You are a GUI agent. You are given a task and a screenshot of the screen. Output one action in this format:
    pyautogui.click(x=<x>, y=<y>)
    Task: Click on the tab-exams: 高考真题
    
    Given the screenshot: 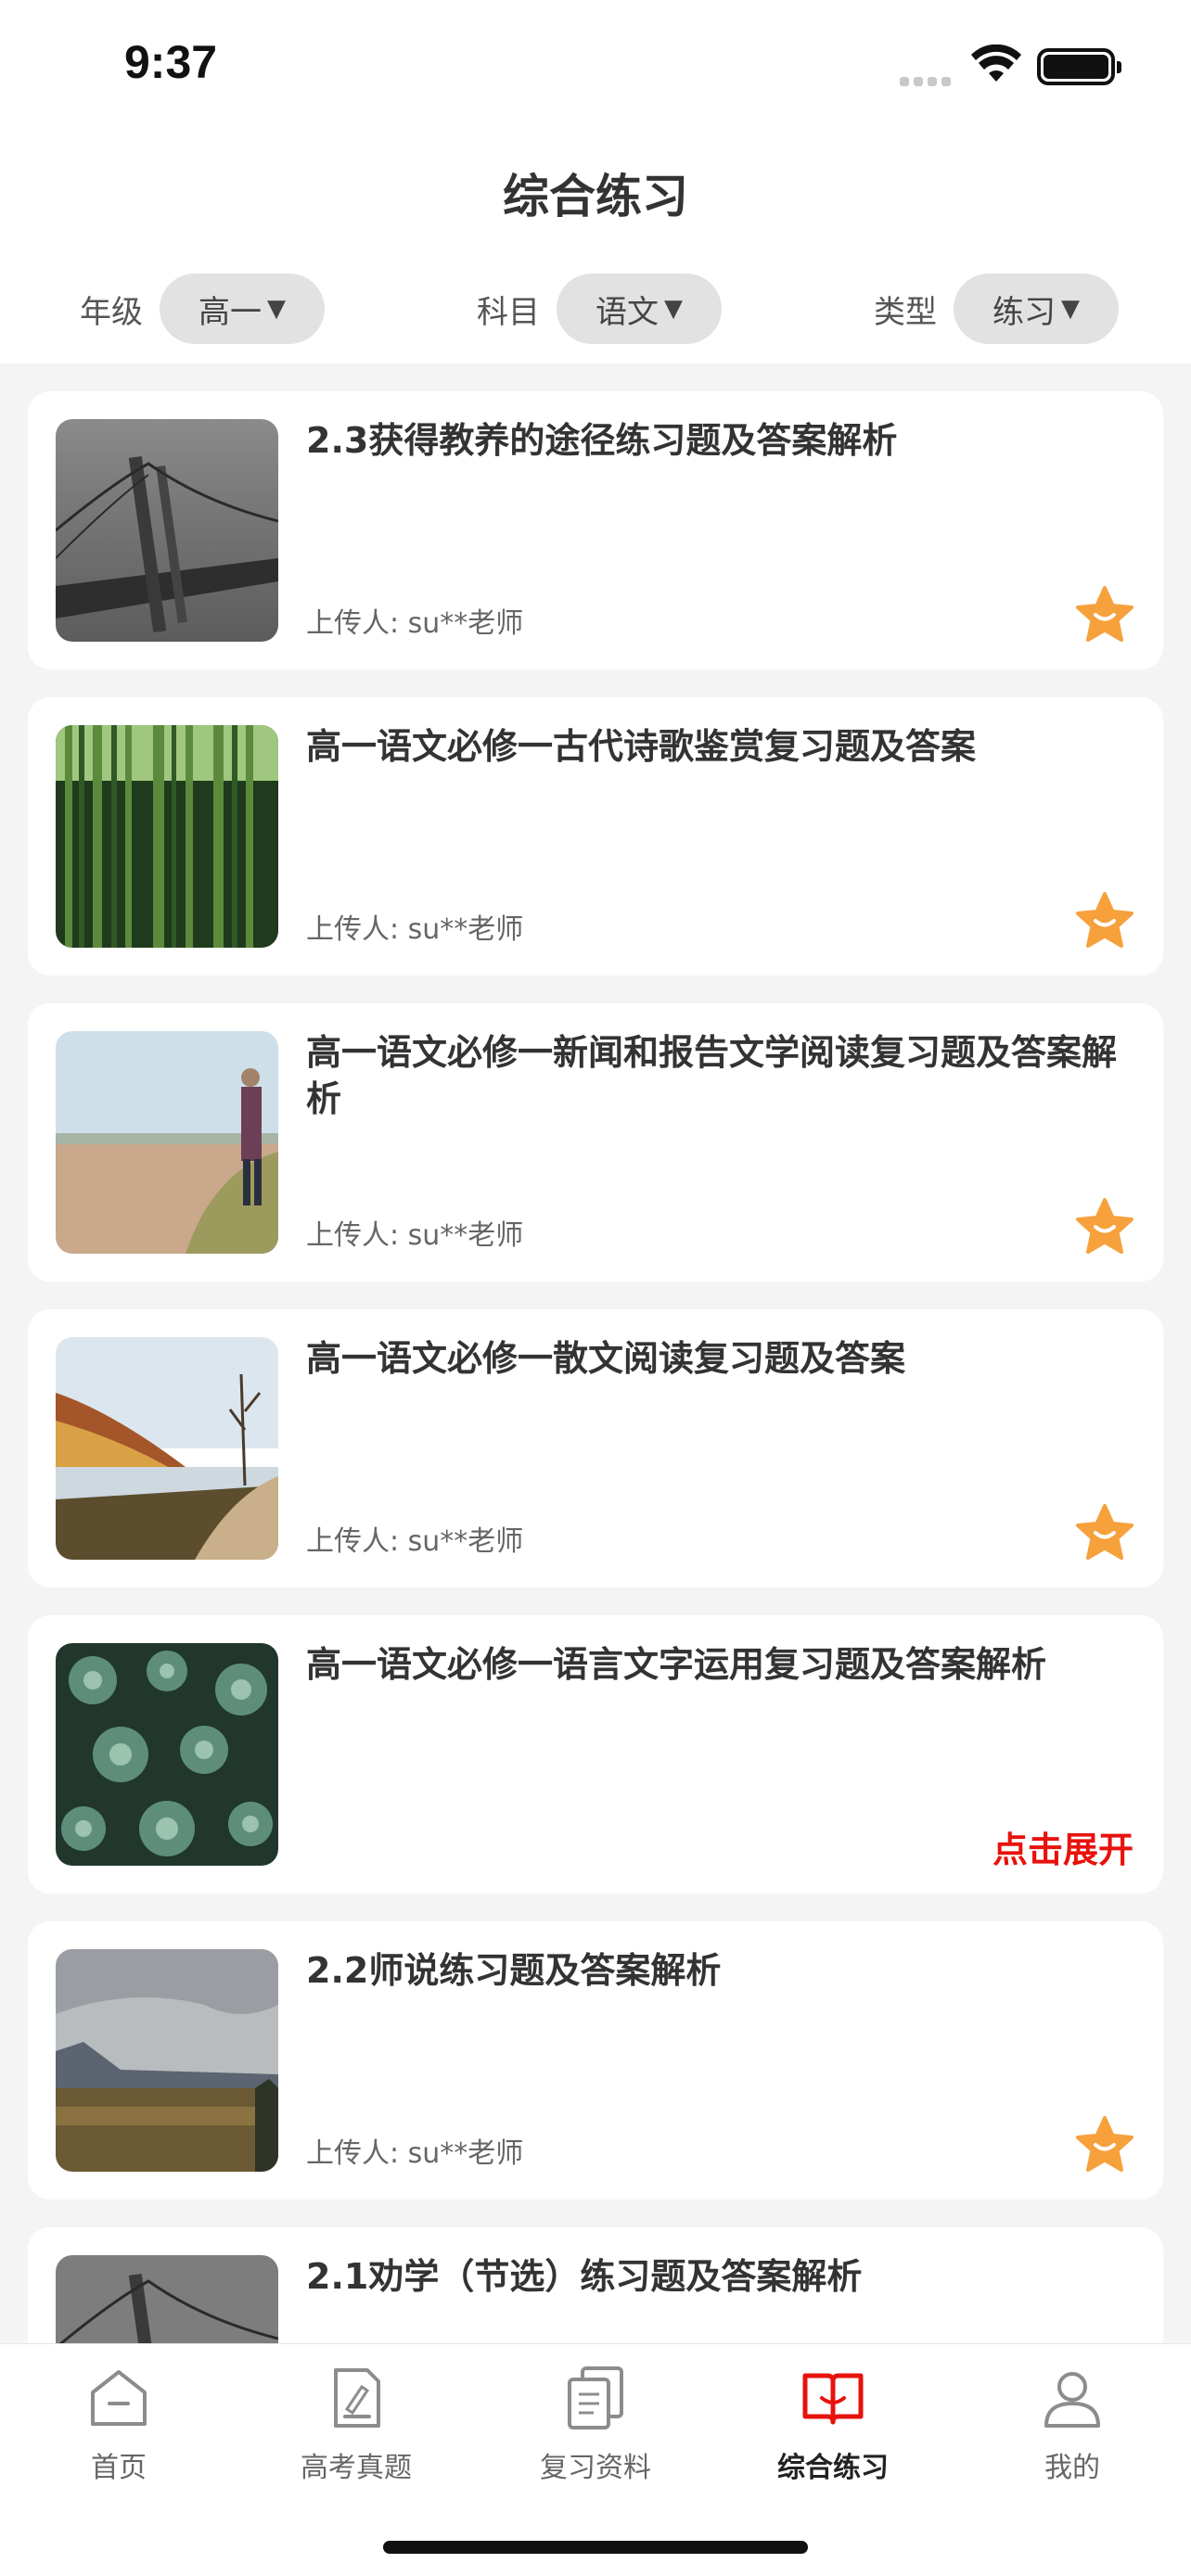 What is the action you would take?
    pyautogui.click(x=356, y=2425)
    